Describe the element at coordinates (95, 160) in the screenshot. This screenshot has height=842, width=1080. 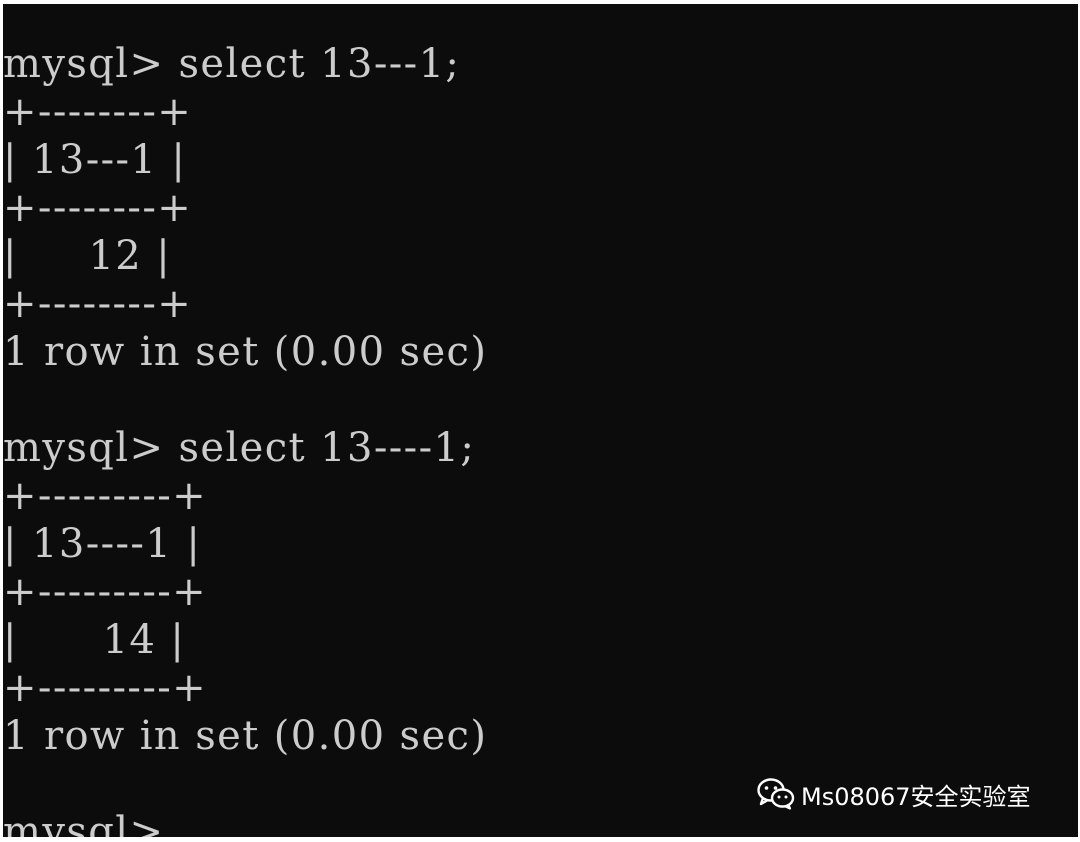
I see `table-header-1: | 13---1 |` at that location.